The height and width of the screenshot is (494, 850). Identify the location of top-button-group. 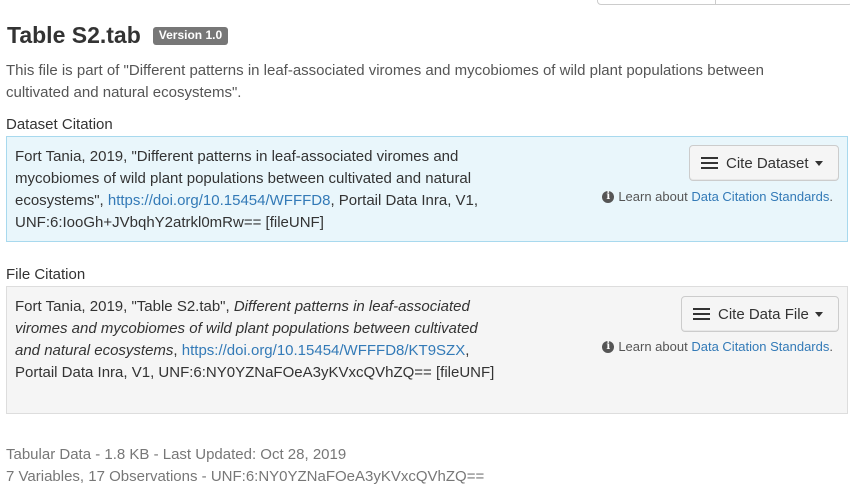
(723, 2).